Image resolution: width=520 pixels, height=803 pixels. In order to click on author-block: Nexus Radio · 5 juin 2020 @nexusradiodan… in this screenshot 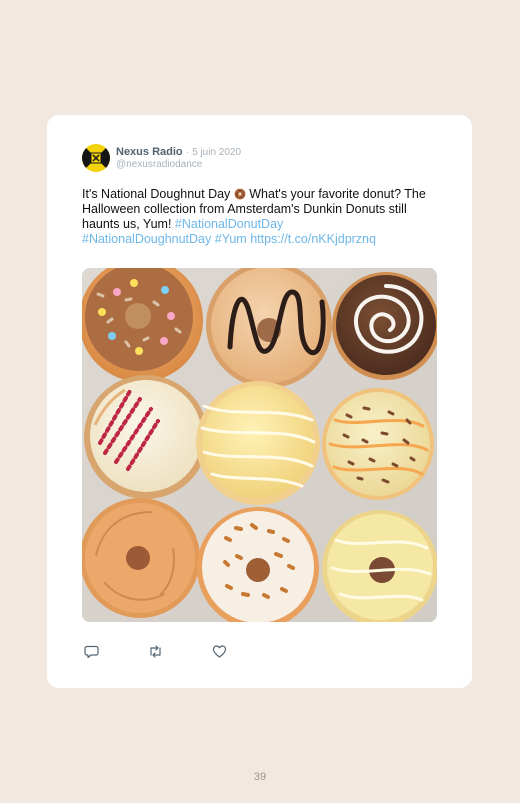, I will do `click(178, 158)`.